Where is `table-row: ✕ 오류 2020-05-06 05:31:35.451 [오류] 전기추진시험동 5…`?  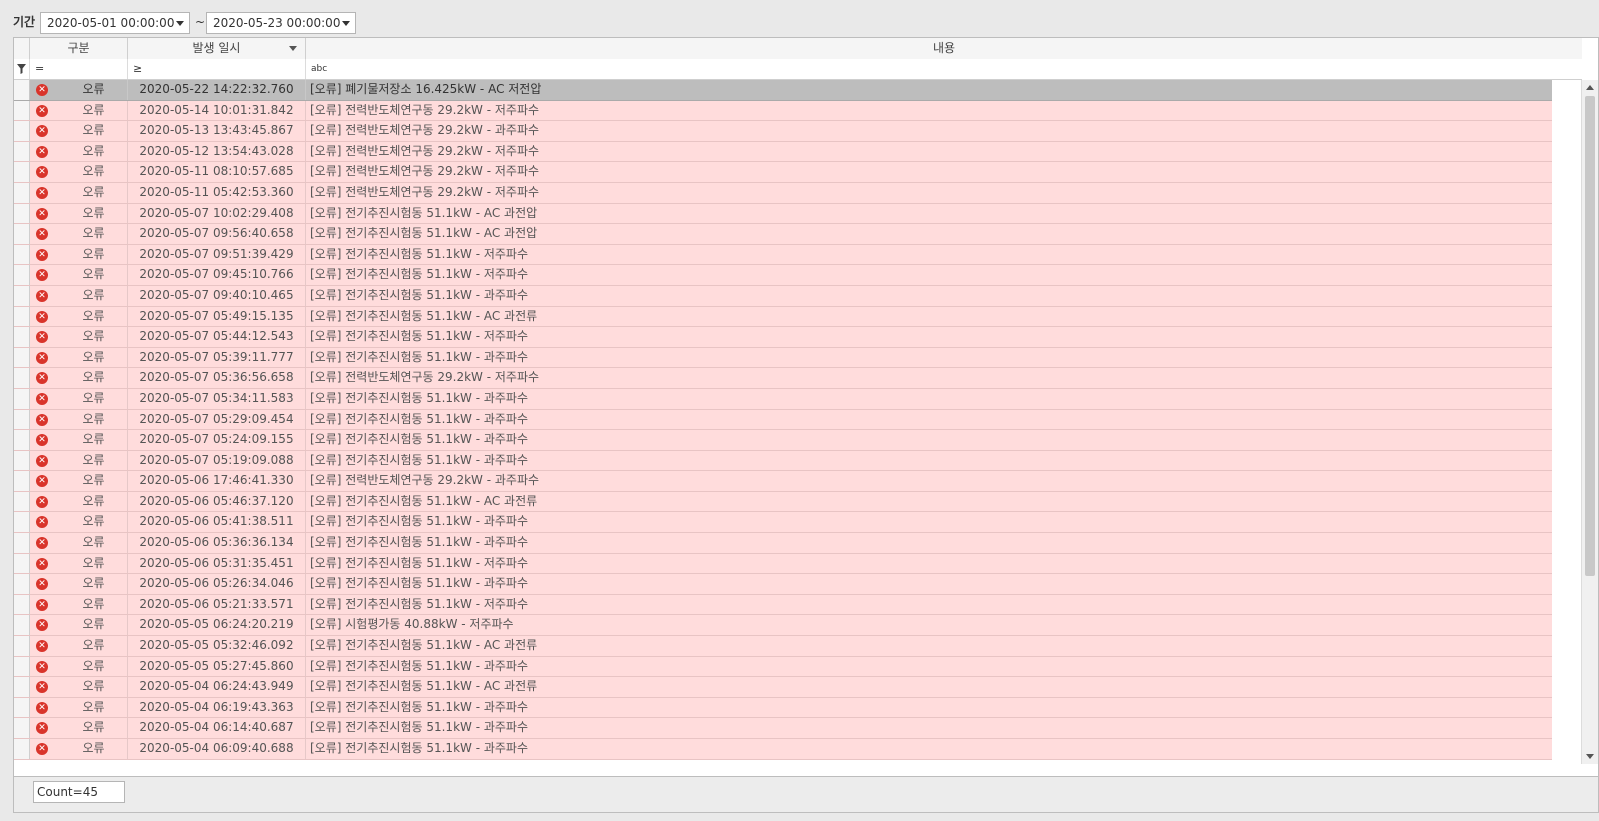 table-row: ✕ 오류 2020-05-06 05:31:35.451 [오류] 전기추진시험동 5… is located at coordinates (783, 564).